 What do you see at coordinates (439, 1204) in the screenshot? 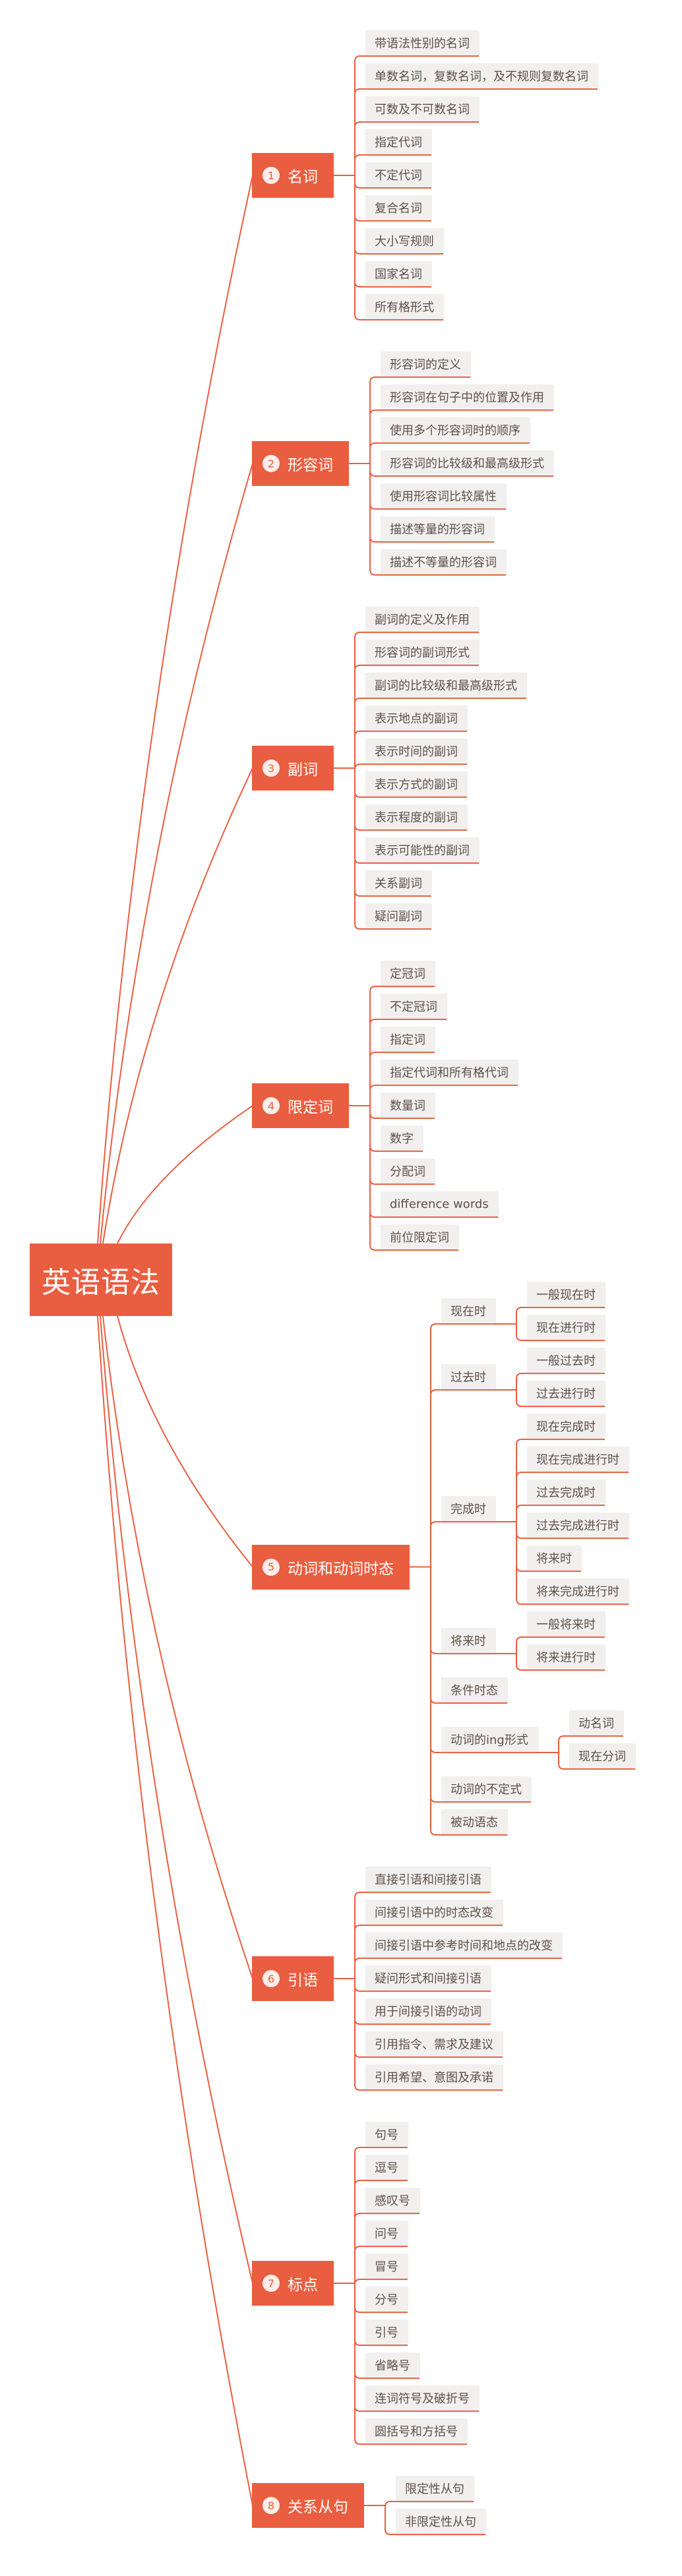
I see `leaf-node: difference words` at bounding box center [439, 1204].